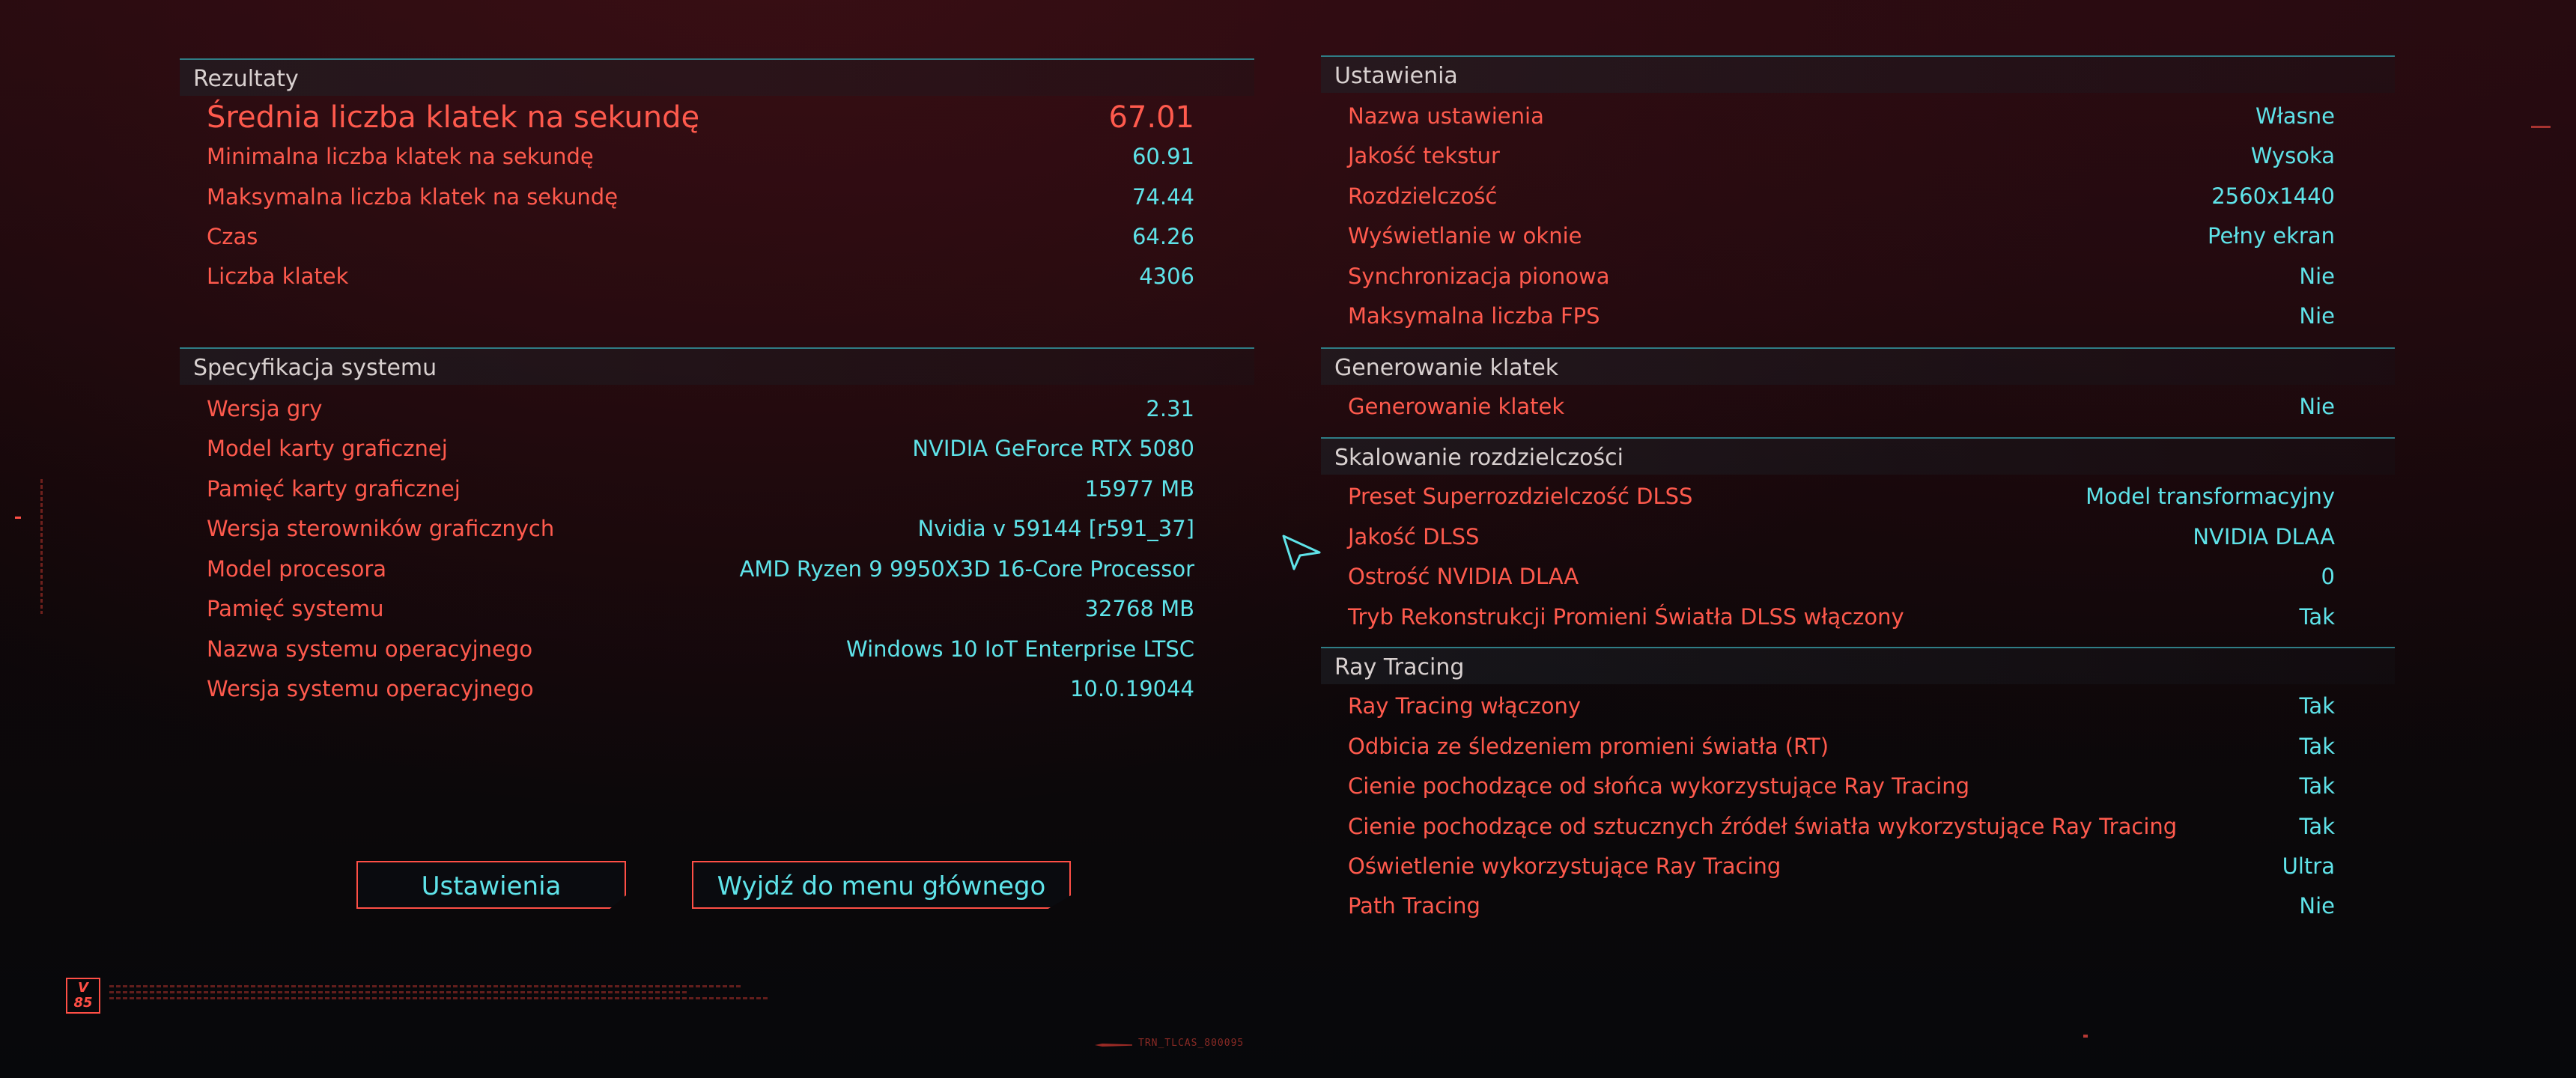  What do you see at coordinates (700, 409) in the screenshot?
I see `system-row: Wersja gry 2.31` at bounding box center [700, 409].